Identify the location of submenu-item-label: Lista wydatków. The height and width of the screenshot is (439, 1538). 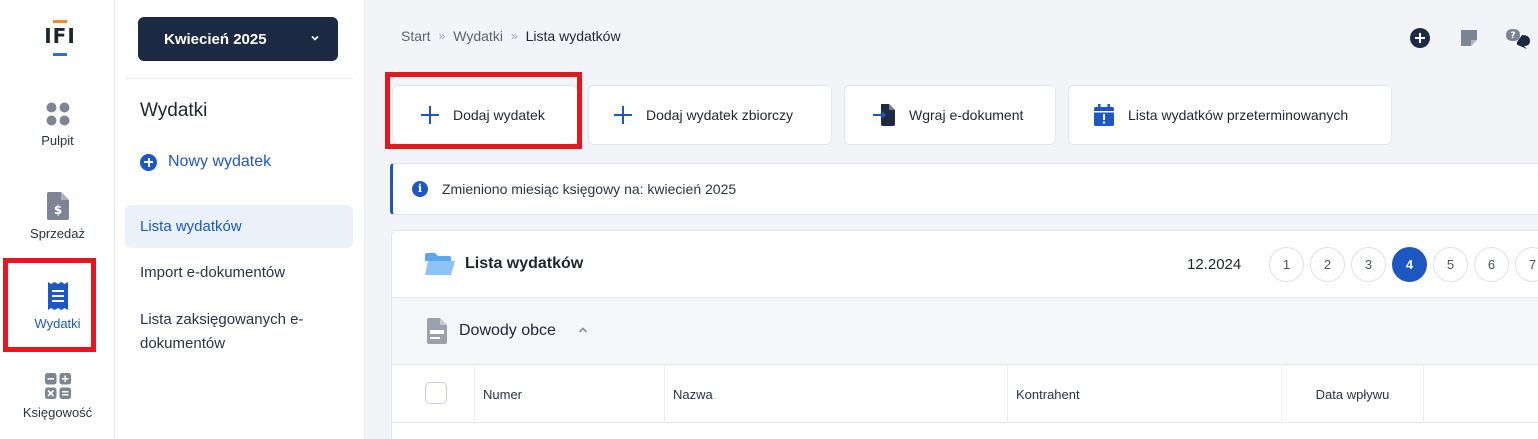
(191, 226).